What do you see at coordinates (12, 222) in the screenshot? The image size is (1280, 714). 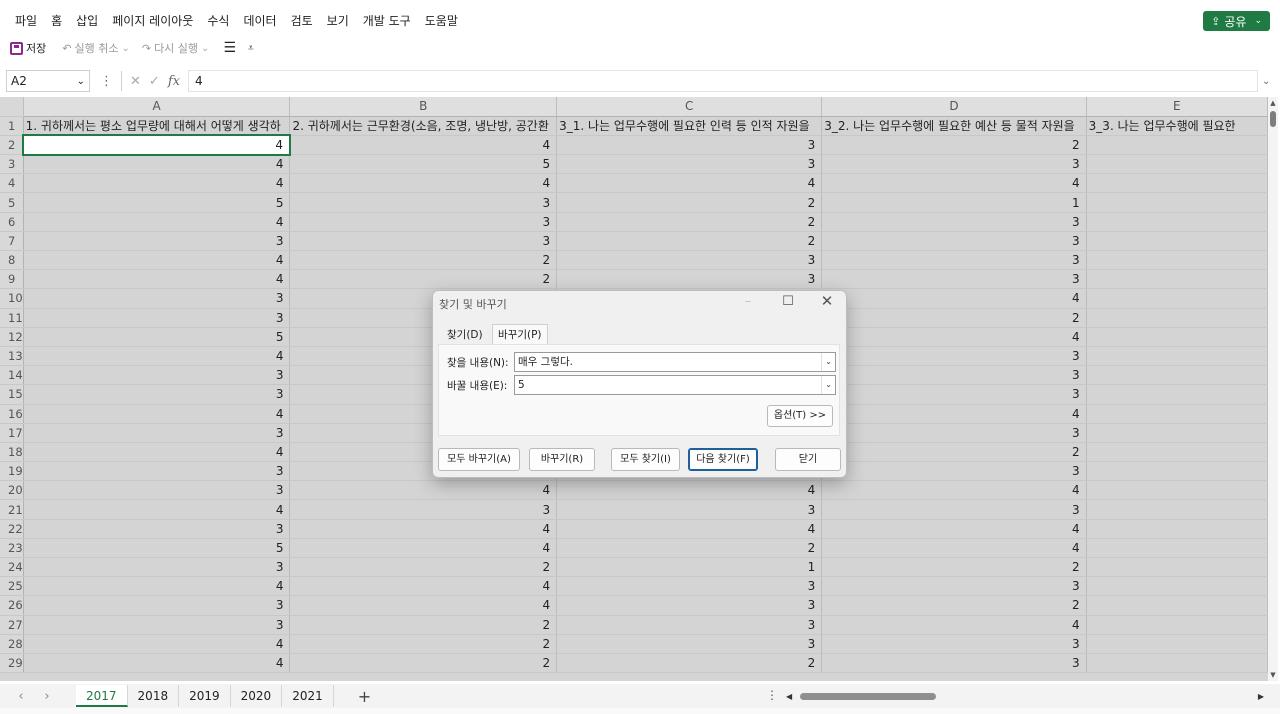 I see `row-header: 6` at bounding box center [12, 222].